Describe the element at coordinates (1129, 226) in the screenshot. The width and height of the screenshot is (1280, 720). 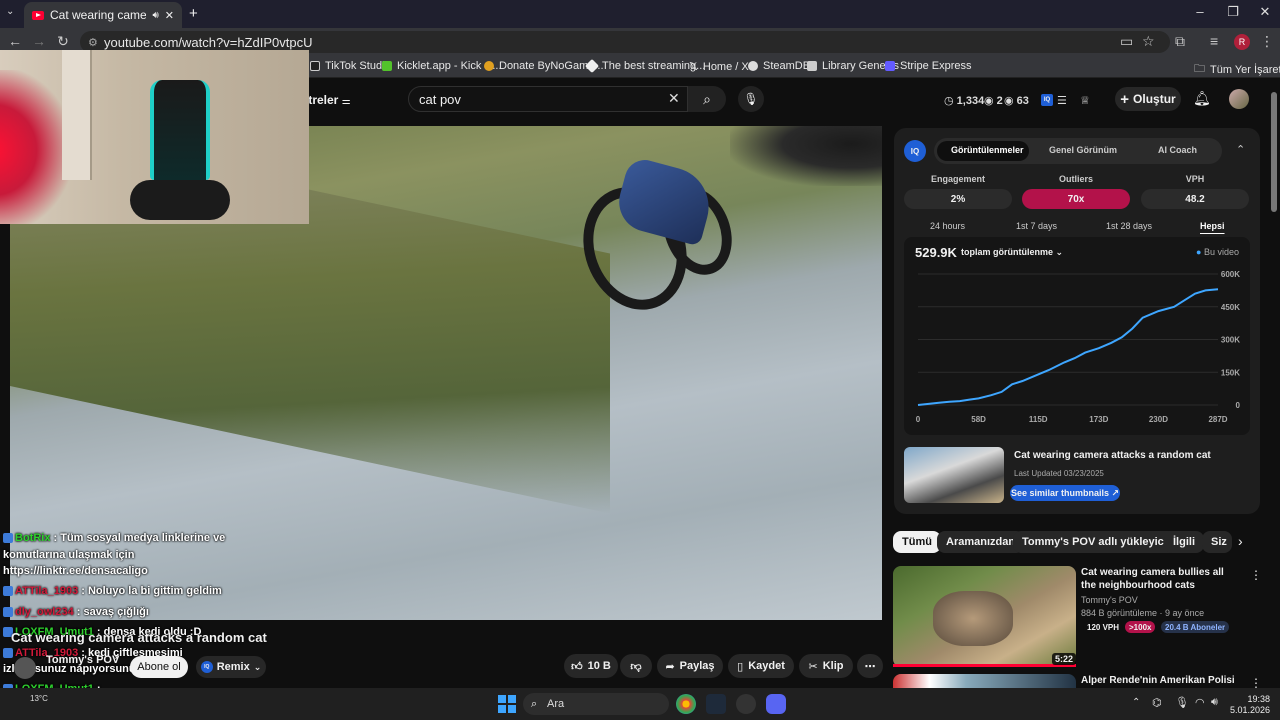
I see `period-28d: 1st 28 days` at that location.